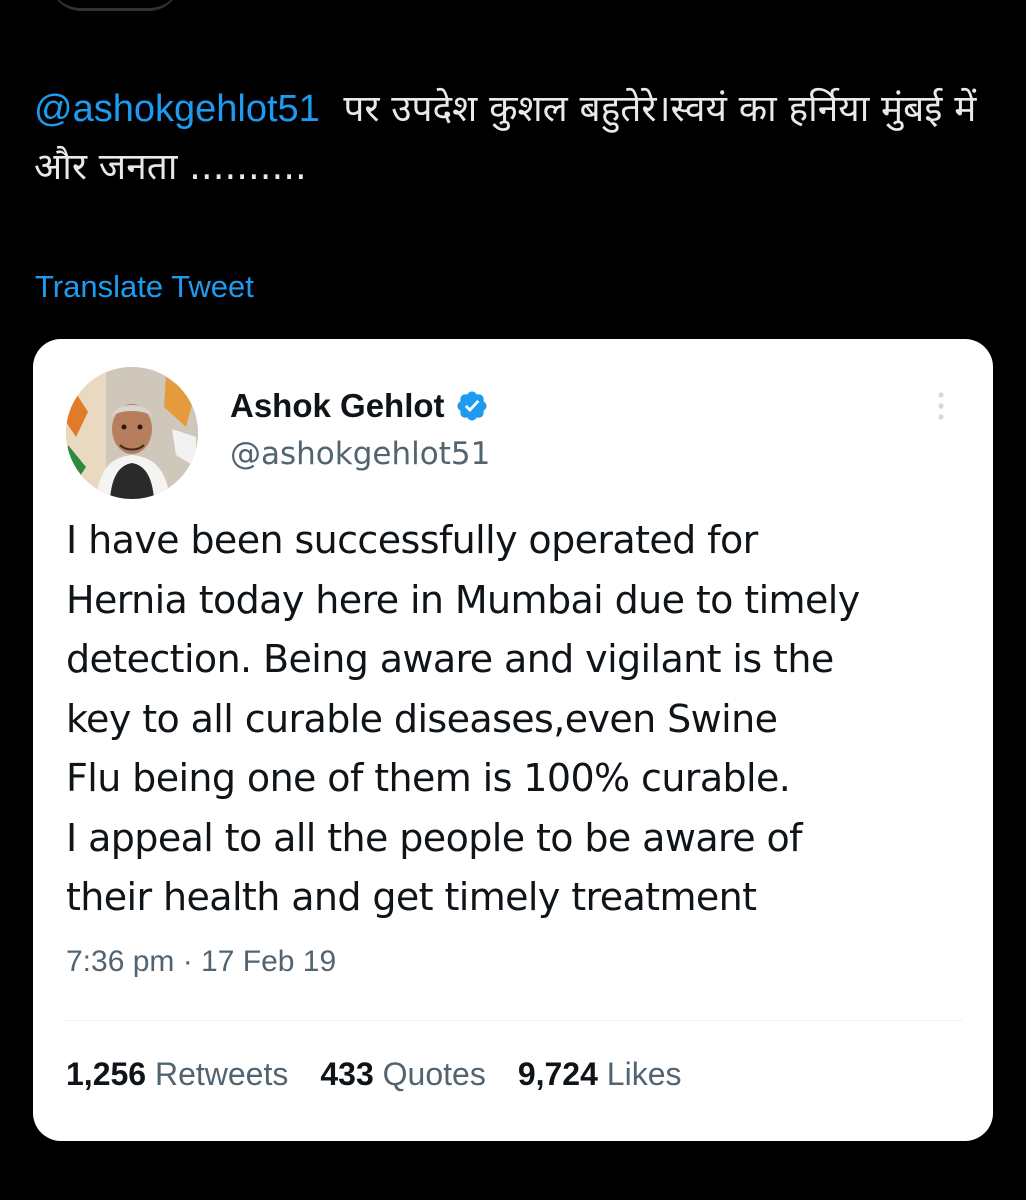  I want to click on engagement-stats: 1,256 Retweets 433 Quotes 9,724 Likes, so click(373, 1074).